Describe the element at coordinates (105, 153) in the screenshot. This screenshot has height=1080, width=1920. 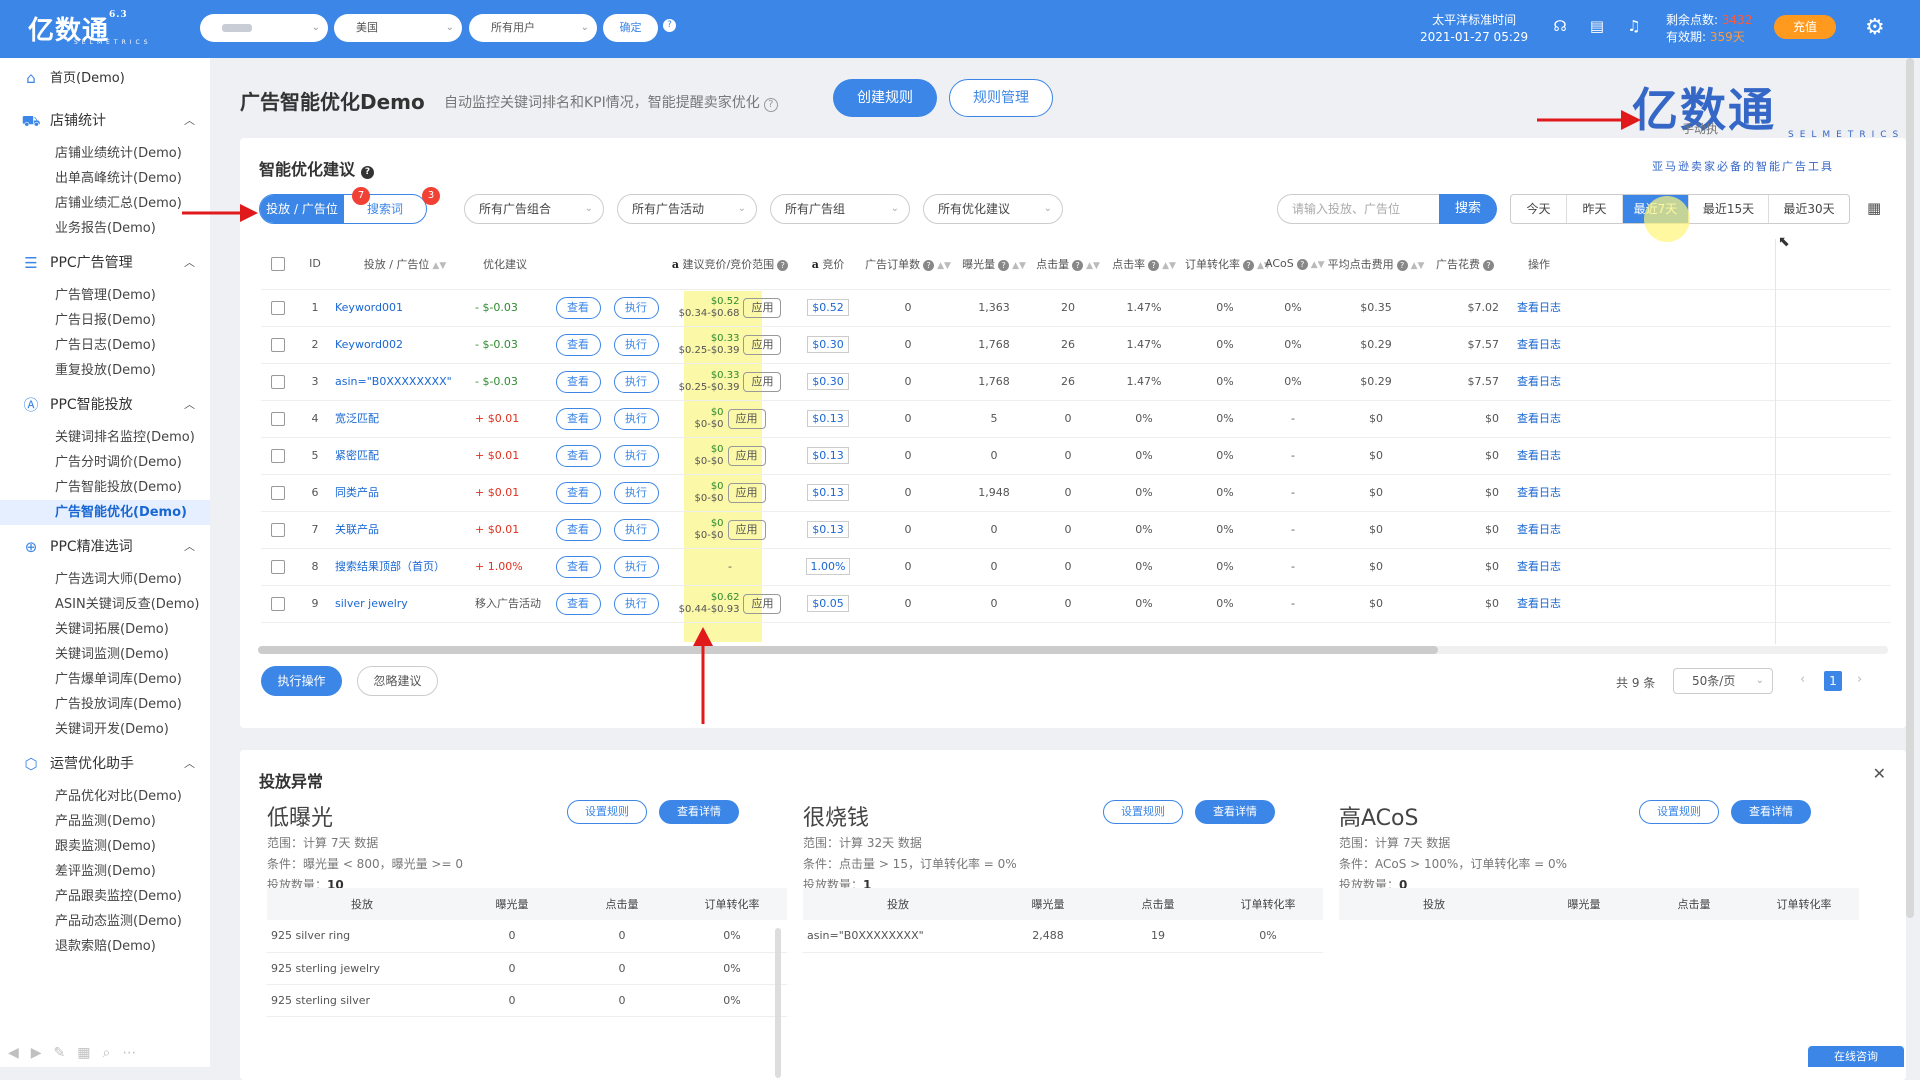
I see `sidebar-item: 店铺业绩统计(Demo)` at that location.